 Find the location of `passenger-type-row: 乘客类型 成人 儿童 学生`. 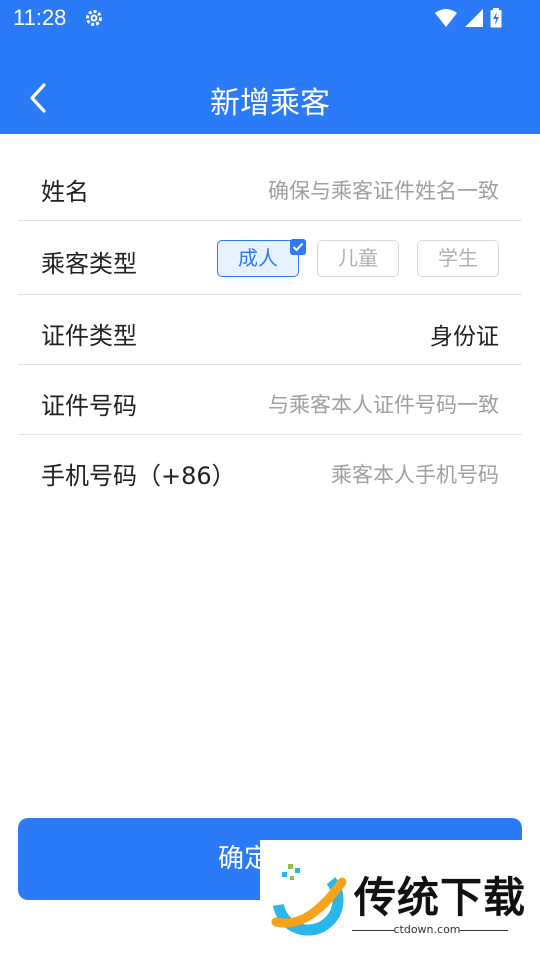

passenger-type-row: 乘客类型 成人 儿童 学生 is located at coordinates (270, 258).